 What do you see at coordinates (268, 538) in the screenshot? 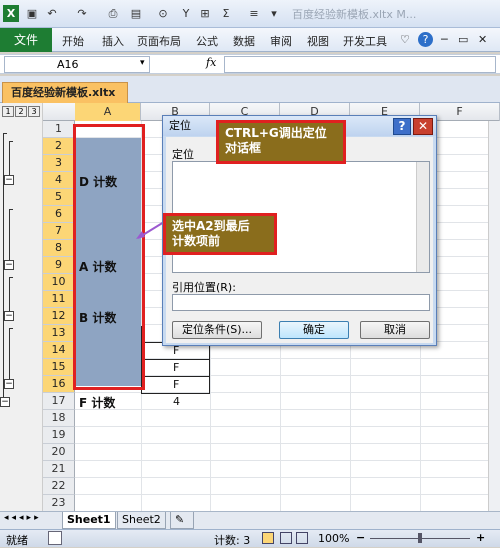
I see `normal-view-icon` at bounding box center [268, 538].